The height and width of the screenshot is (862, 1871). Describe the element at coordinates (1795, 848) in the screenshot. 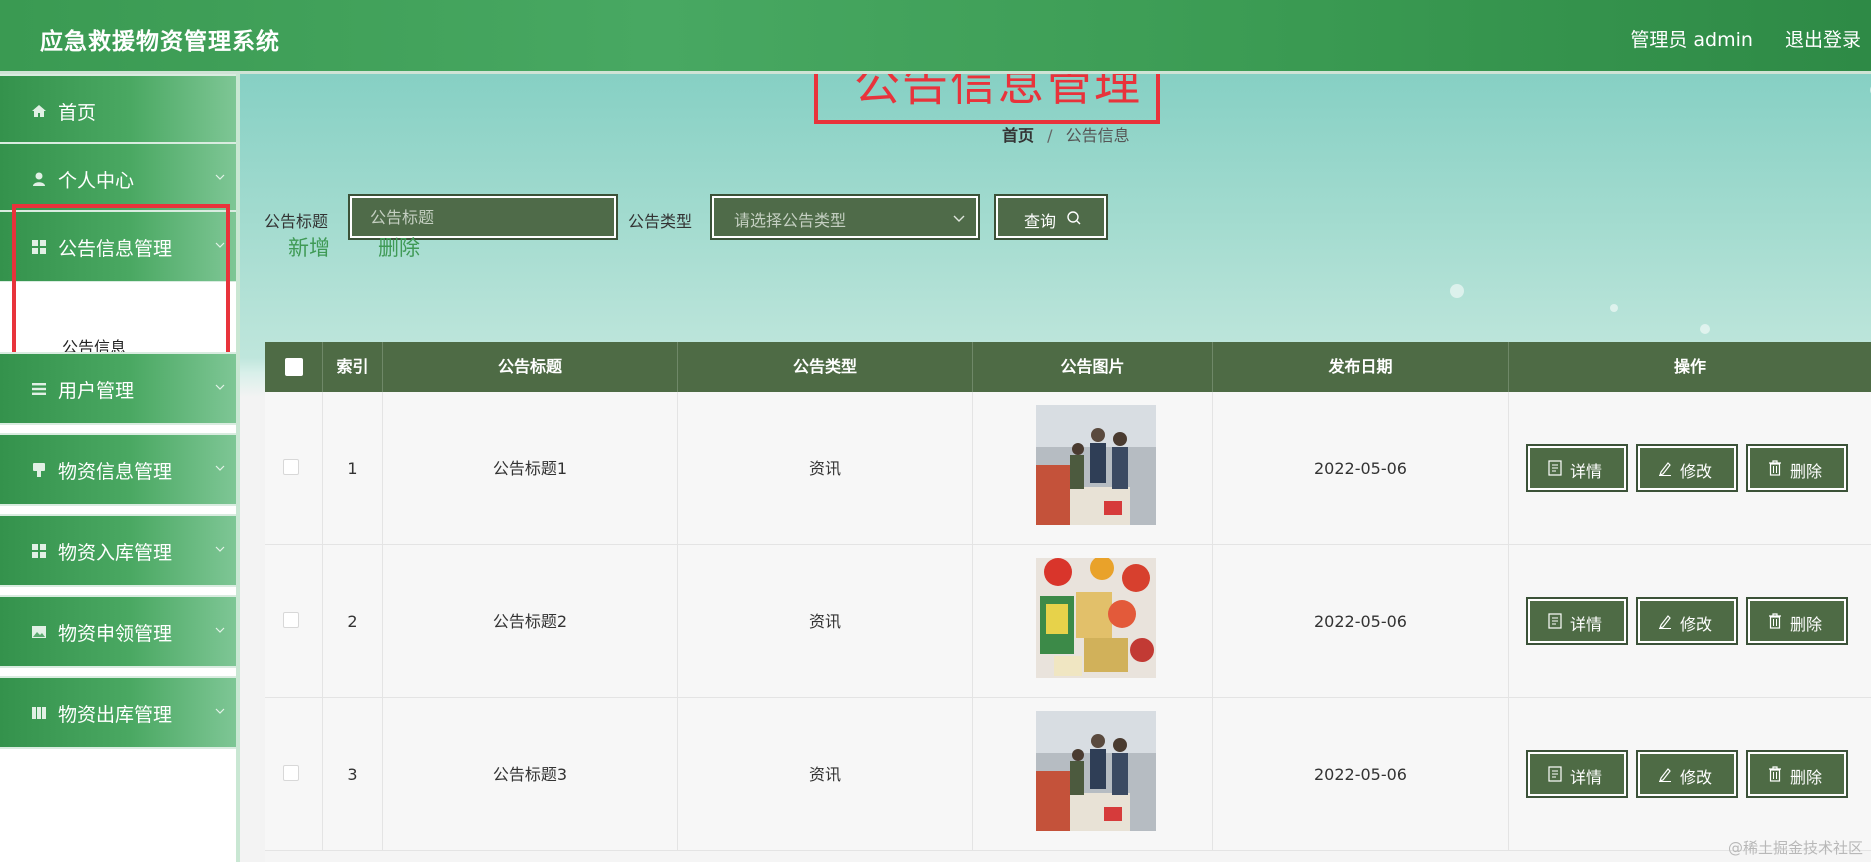

I see `watermark: @稀土掘金技术社区` at that location.